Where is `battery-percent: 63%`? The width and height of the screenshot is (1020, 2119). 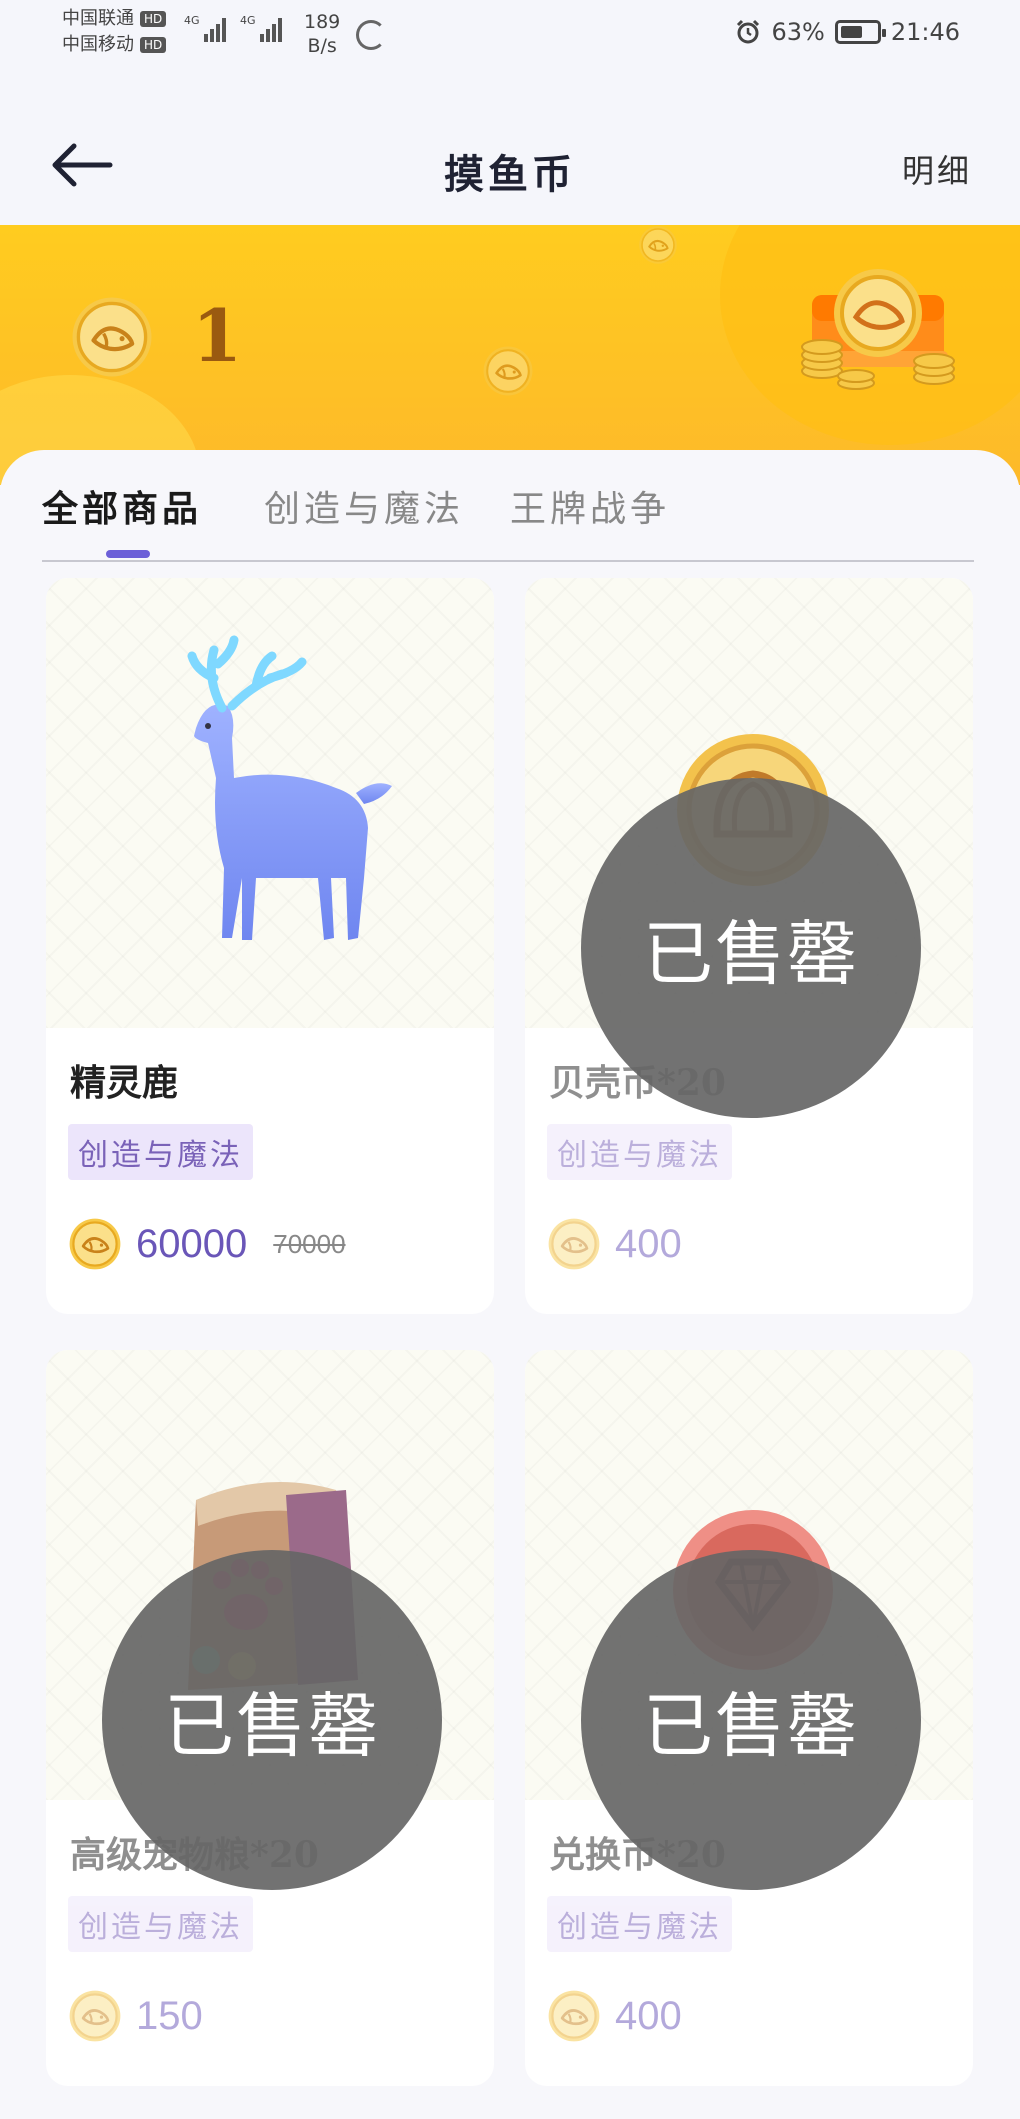 battery-percent: 63% is located at coordinates (798, 32).